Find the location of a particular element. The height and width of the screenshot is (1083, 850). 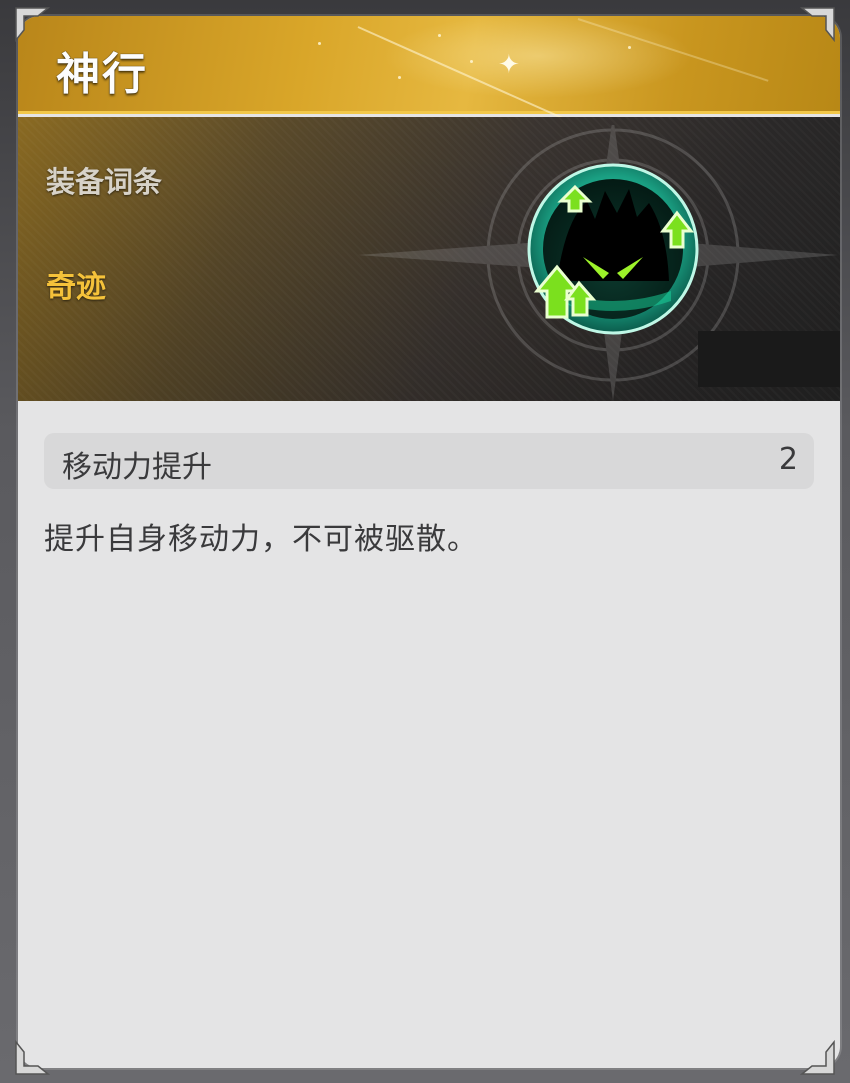

stat-row: 移动力提升 2 is located at coordinates (429, 461).